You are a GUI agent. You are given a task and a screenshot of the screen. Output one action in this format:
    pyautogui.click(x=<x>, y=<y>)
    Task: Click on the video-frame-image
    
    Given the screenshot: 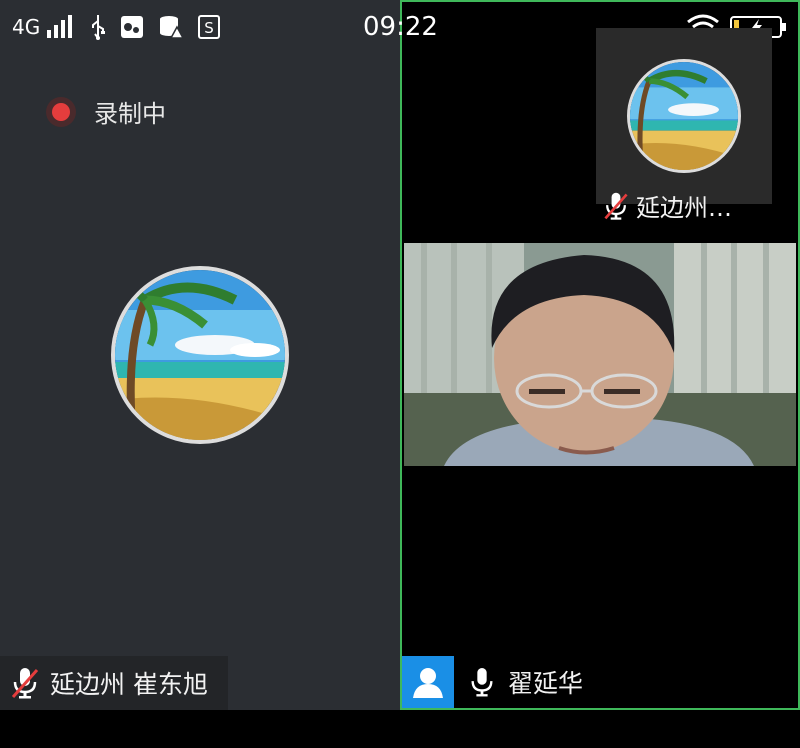 What is the action you would take?
    pyautogui.click(x=600, y=354)
    